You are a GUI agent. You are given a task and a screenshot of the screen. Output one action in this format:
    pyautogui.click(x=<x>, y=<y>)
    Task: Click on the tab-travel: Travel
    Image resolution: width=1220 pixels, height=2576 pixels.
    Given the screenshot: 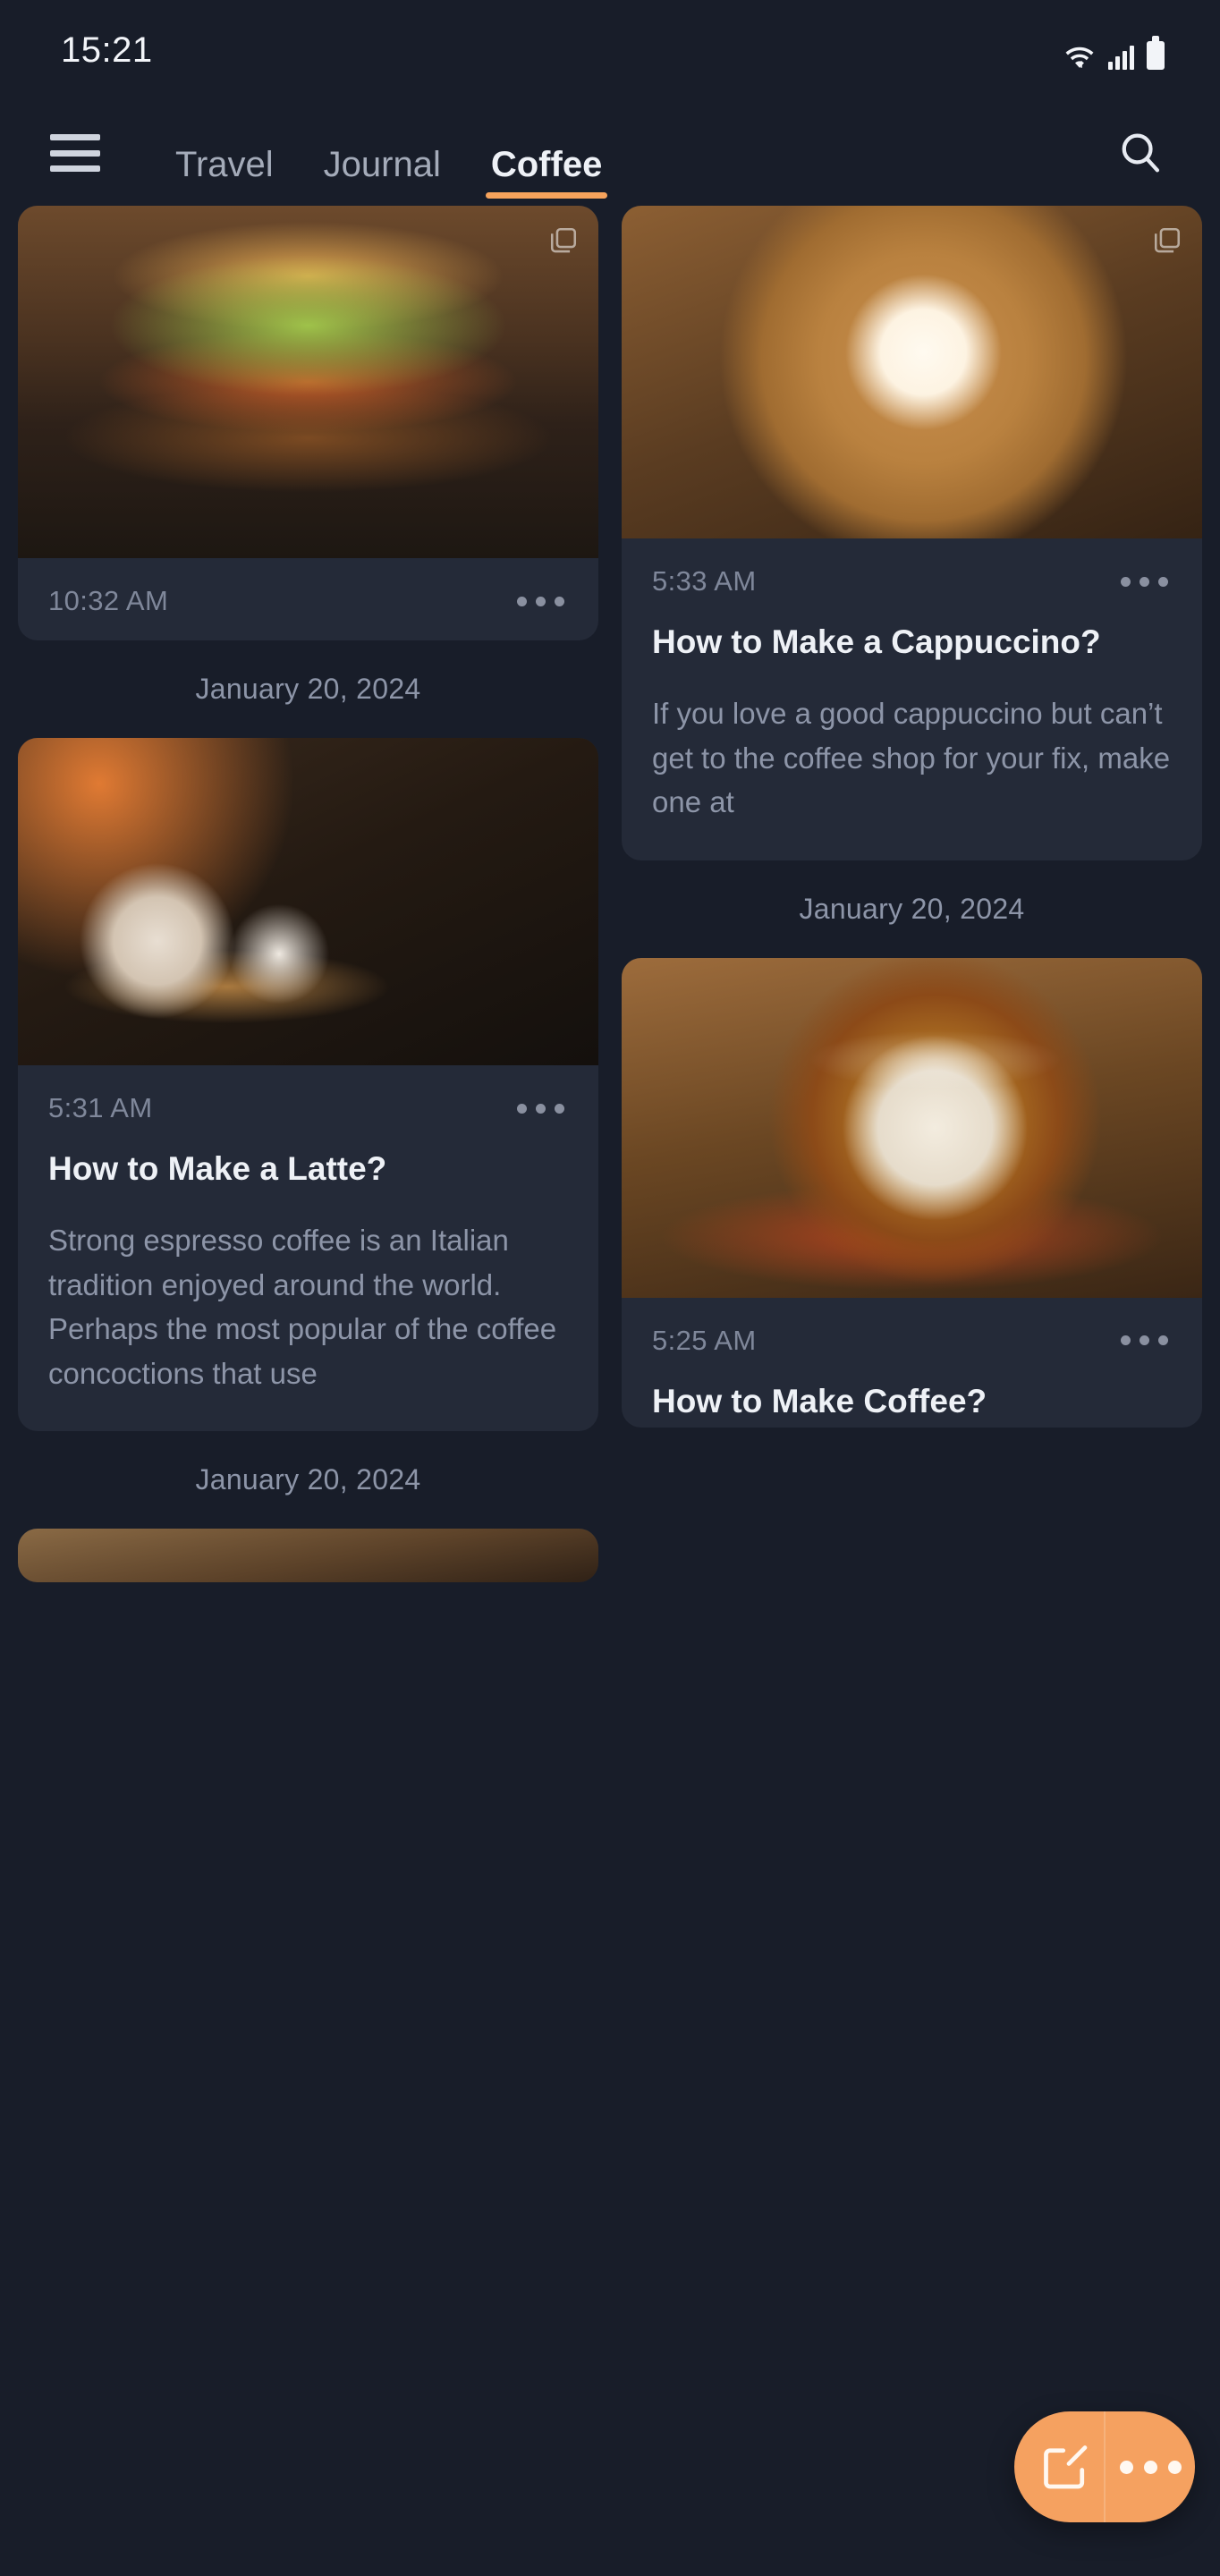 What is the action you would take?
    pyautogui.click(x=224, y=165)
    